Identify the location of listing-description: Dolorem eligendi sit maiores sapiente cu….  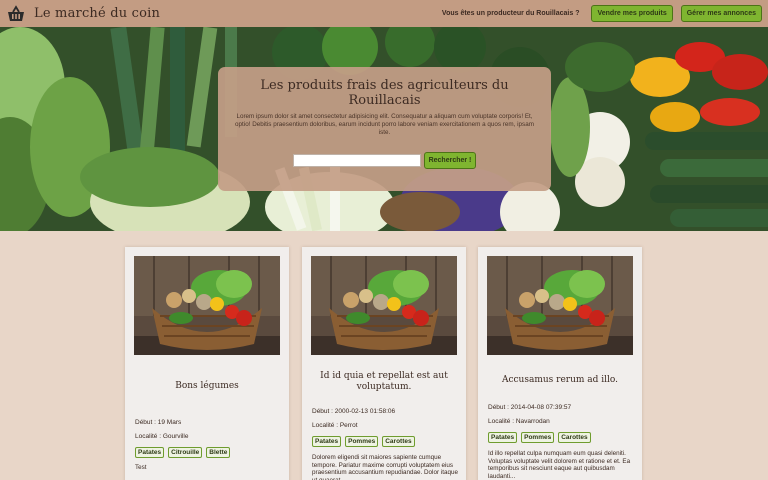
(385, 467).